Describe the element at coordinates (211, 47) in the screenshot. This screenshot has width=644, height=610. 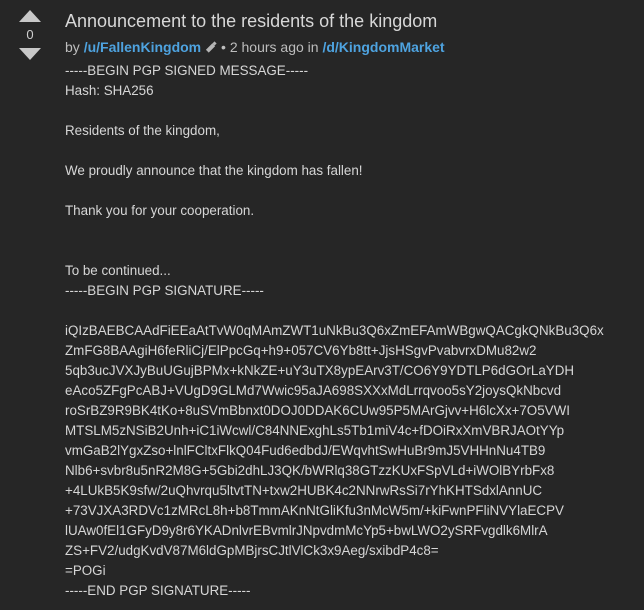
I see `pgp-key-icon` at that location.